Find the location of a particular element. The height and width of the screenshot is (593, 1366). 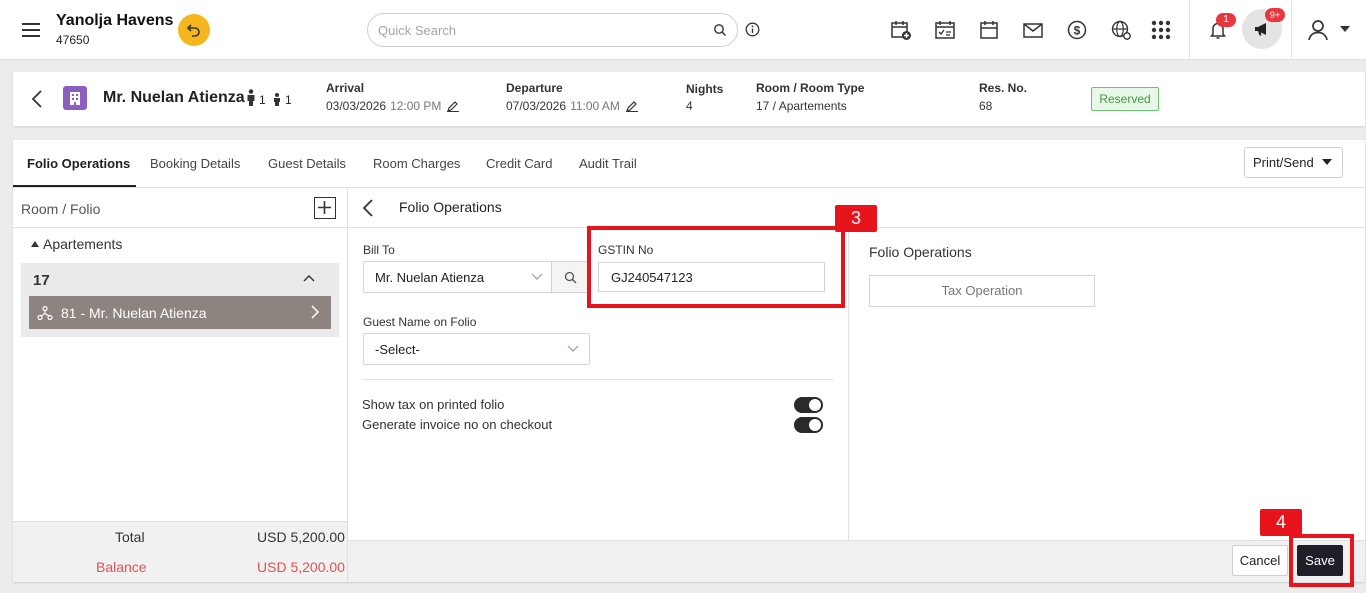

step-3-highlight is located at coordinates (716, 267).